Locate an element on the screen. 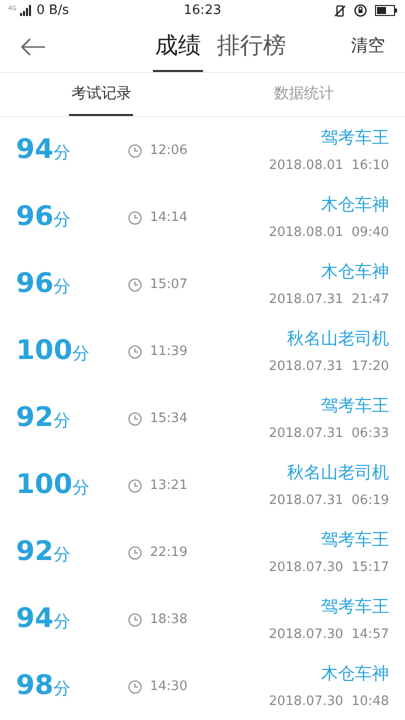 The height and width of the screenshot is (720, 405). signal-icon is located at coordinates (26, 10).